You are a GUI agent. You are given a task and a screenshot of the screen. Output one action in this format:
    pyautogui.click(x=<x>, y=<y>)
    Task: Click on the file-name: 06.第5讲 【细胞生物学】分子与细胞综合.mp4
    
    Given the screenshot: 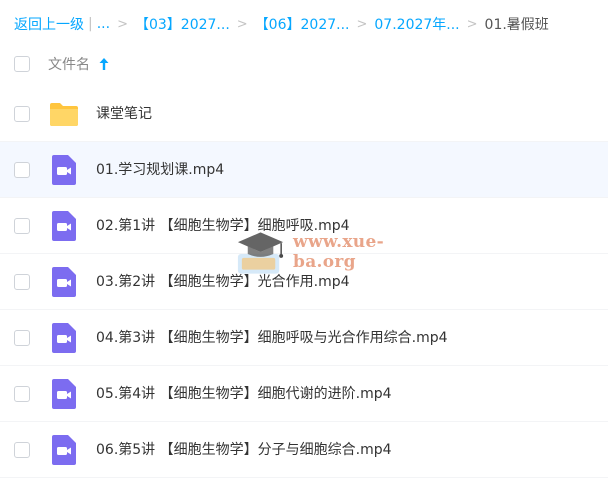 What is the action you would take?
    pyautogui.click(x=244, y=450)
    